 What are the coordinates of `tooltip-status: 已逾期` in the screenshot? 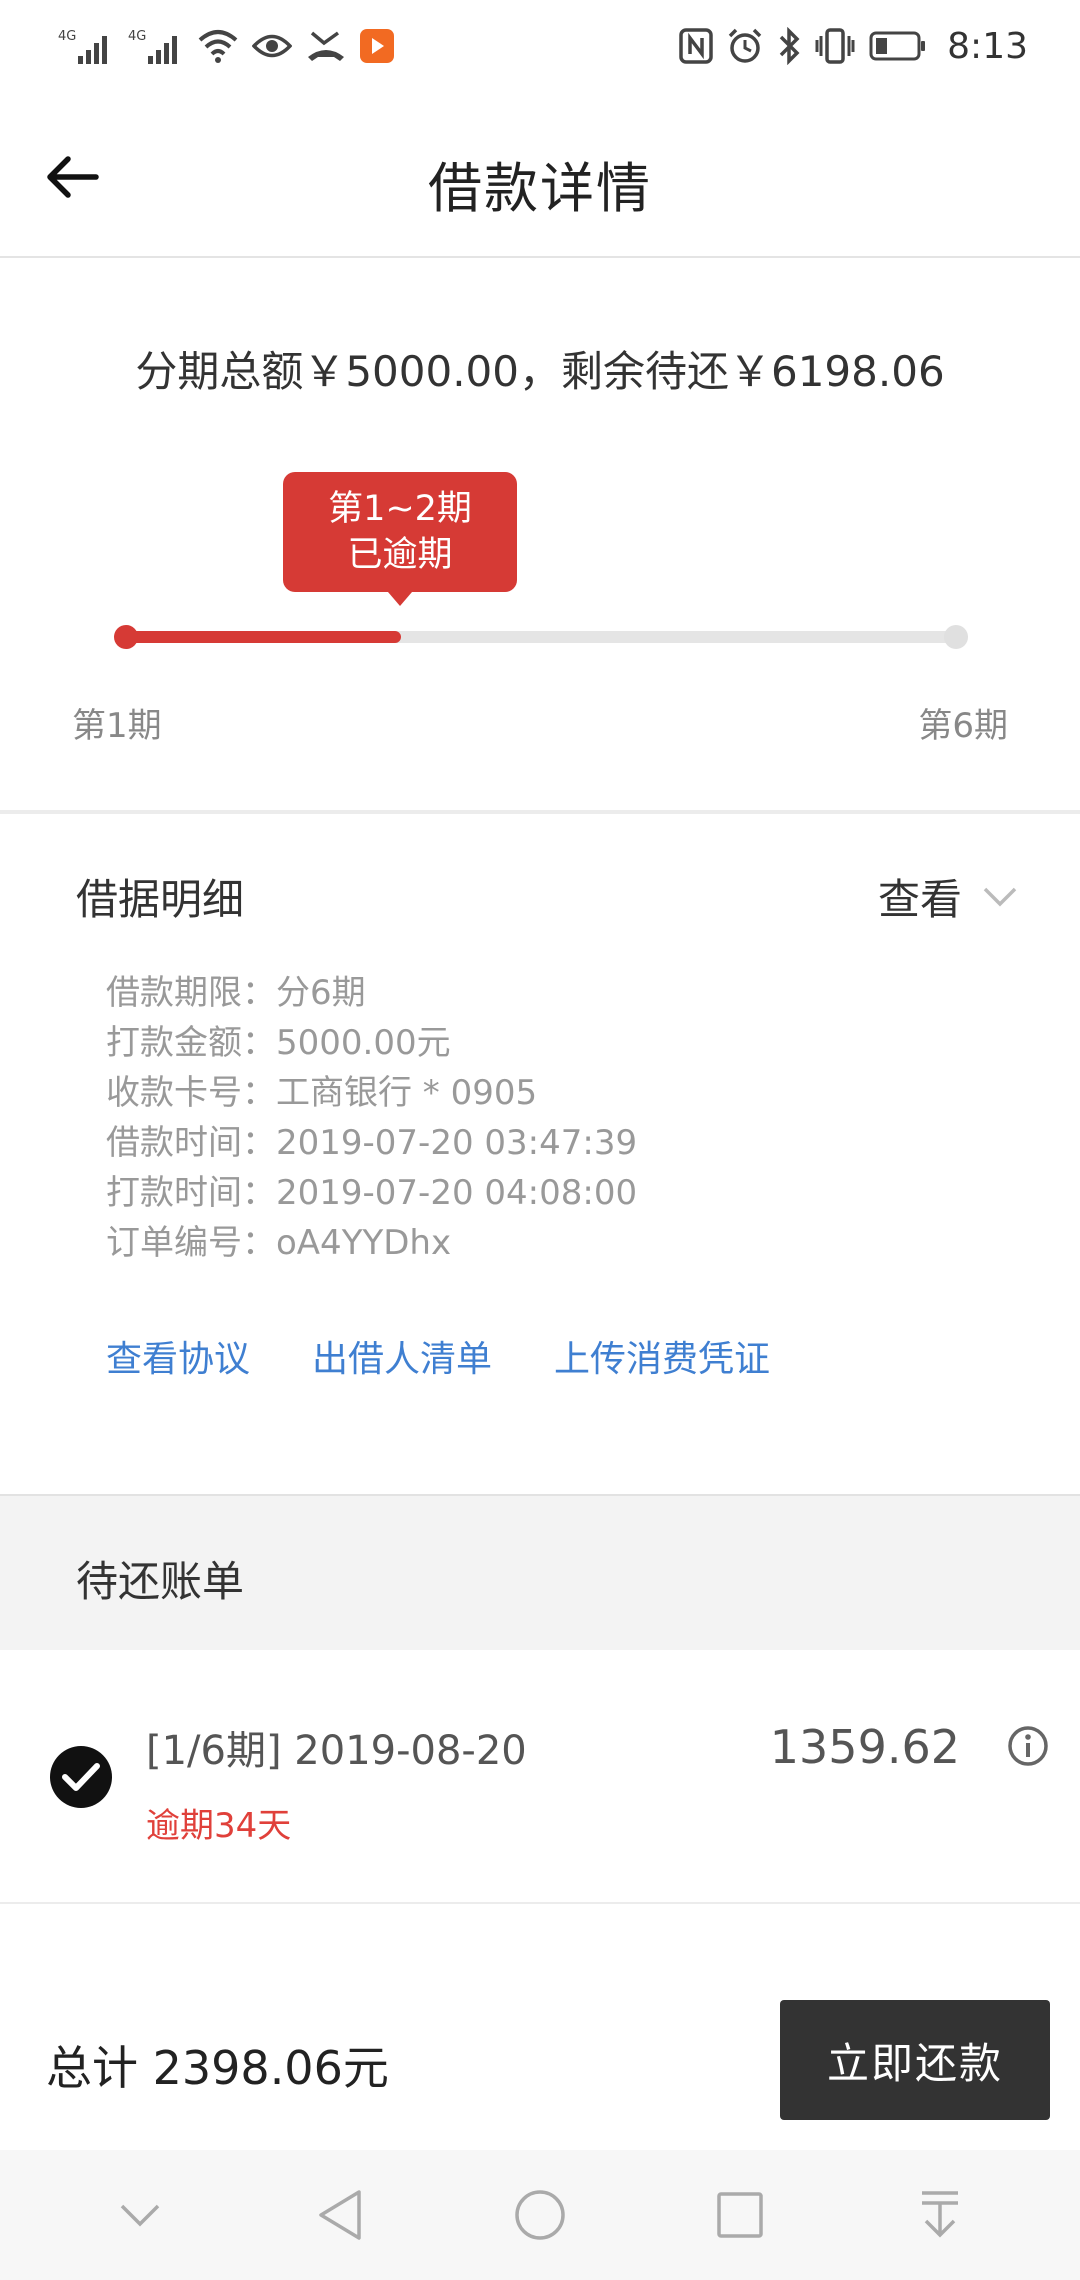 It's located at (400, 555).